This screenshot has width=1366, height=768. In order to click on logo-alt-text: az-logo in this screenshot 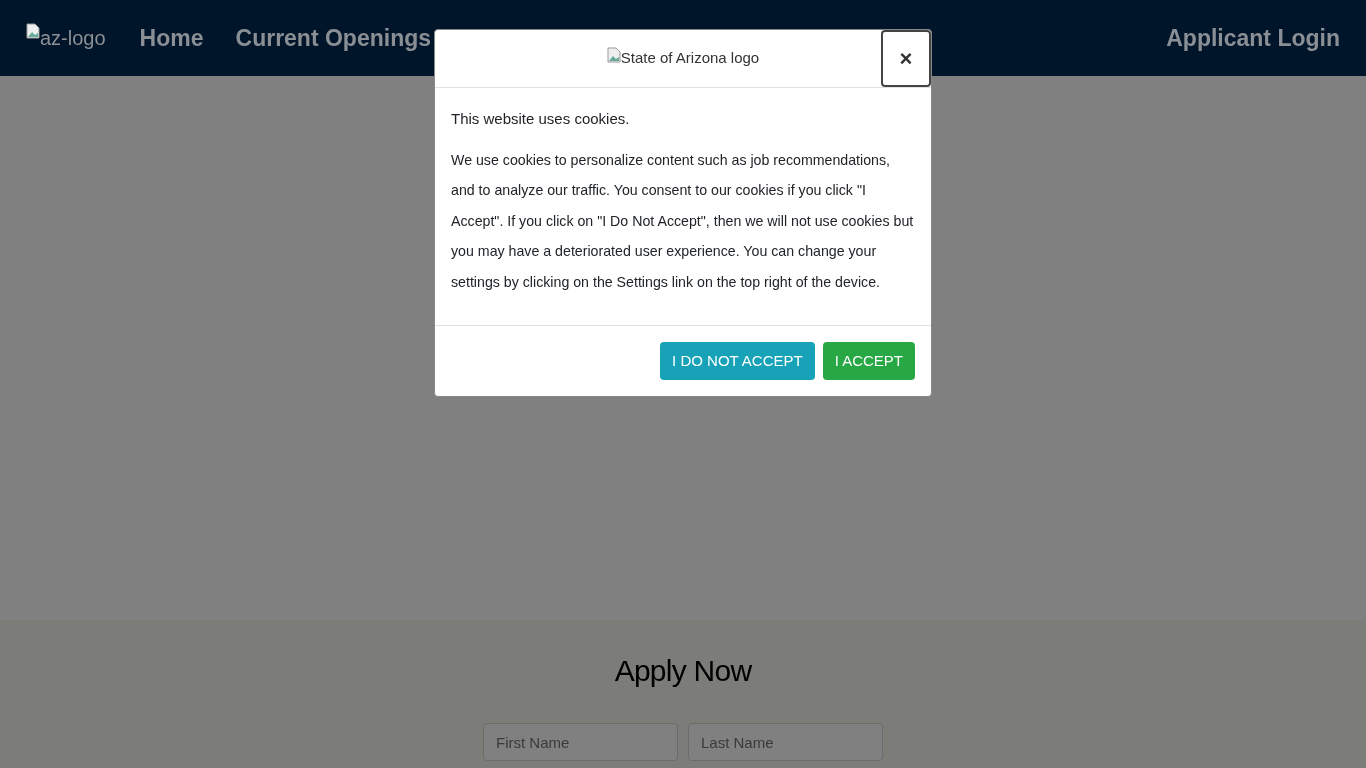, I will do `click(66, 38)`.